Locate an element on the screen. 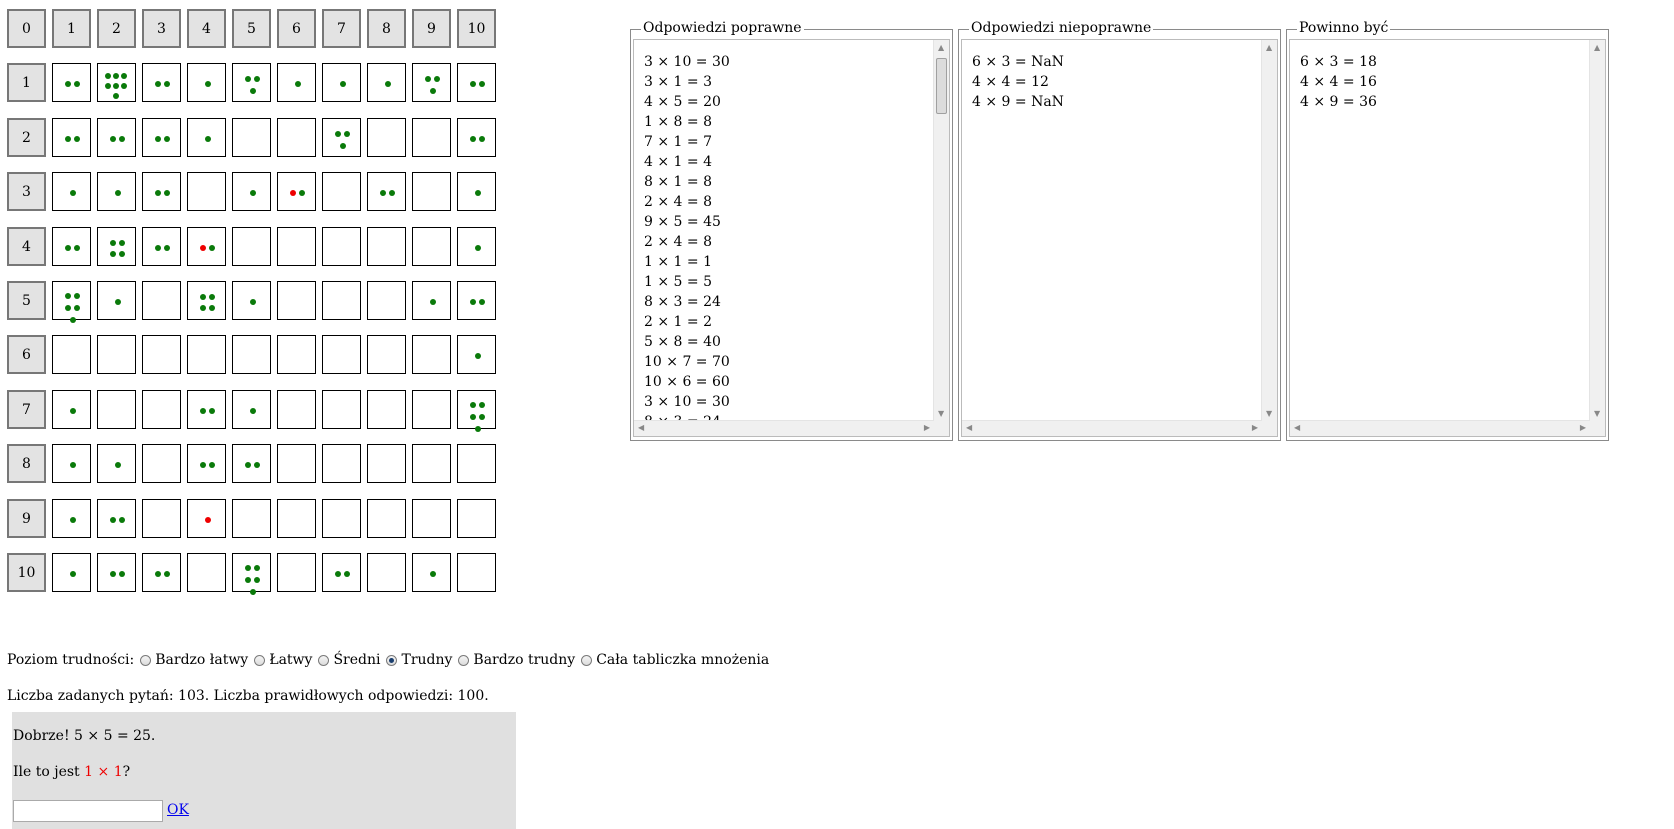 The image size is (1674, 829). difficulty-option-label: Bardzo trudny is located at coordinates (524, 660).